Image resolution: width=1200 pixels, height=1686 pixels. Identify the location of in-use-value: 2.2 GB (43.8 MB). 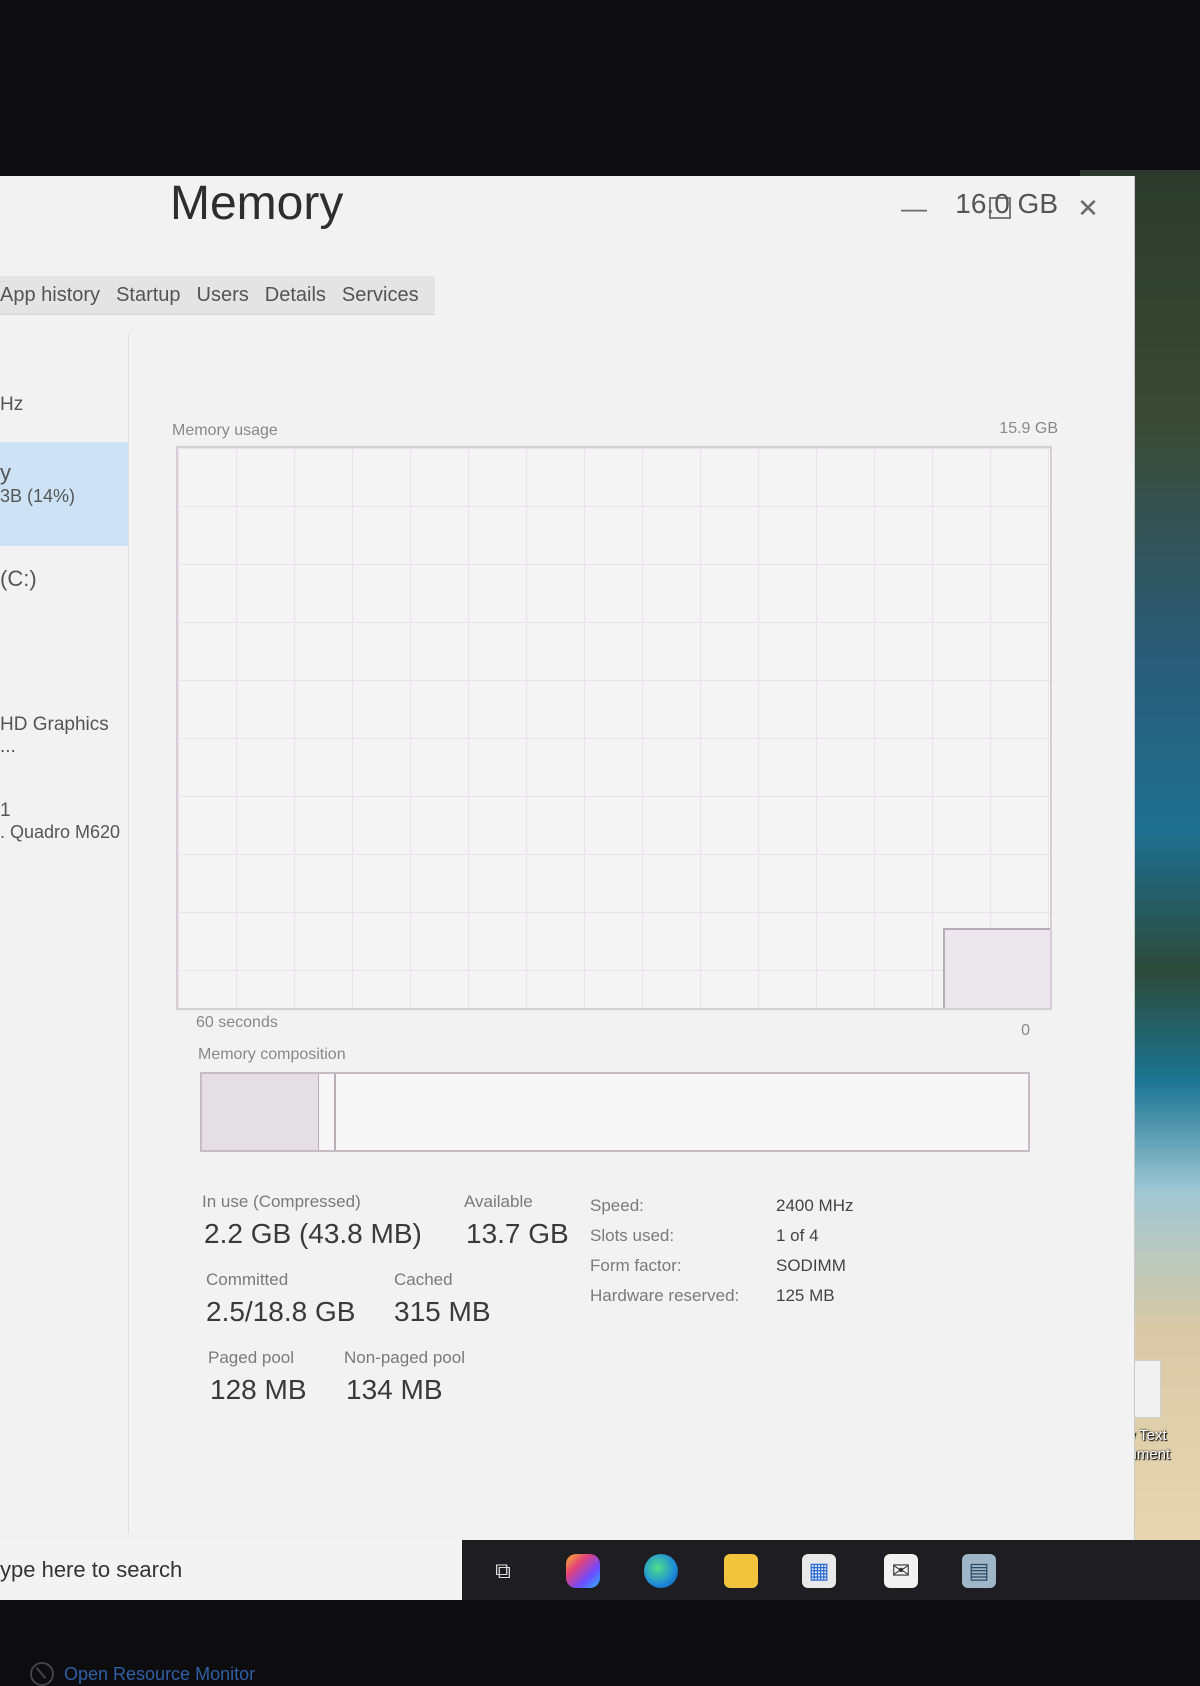
(313, 1233).